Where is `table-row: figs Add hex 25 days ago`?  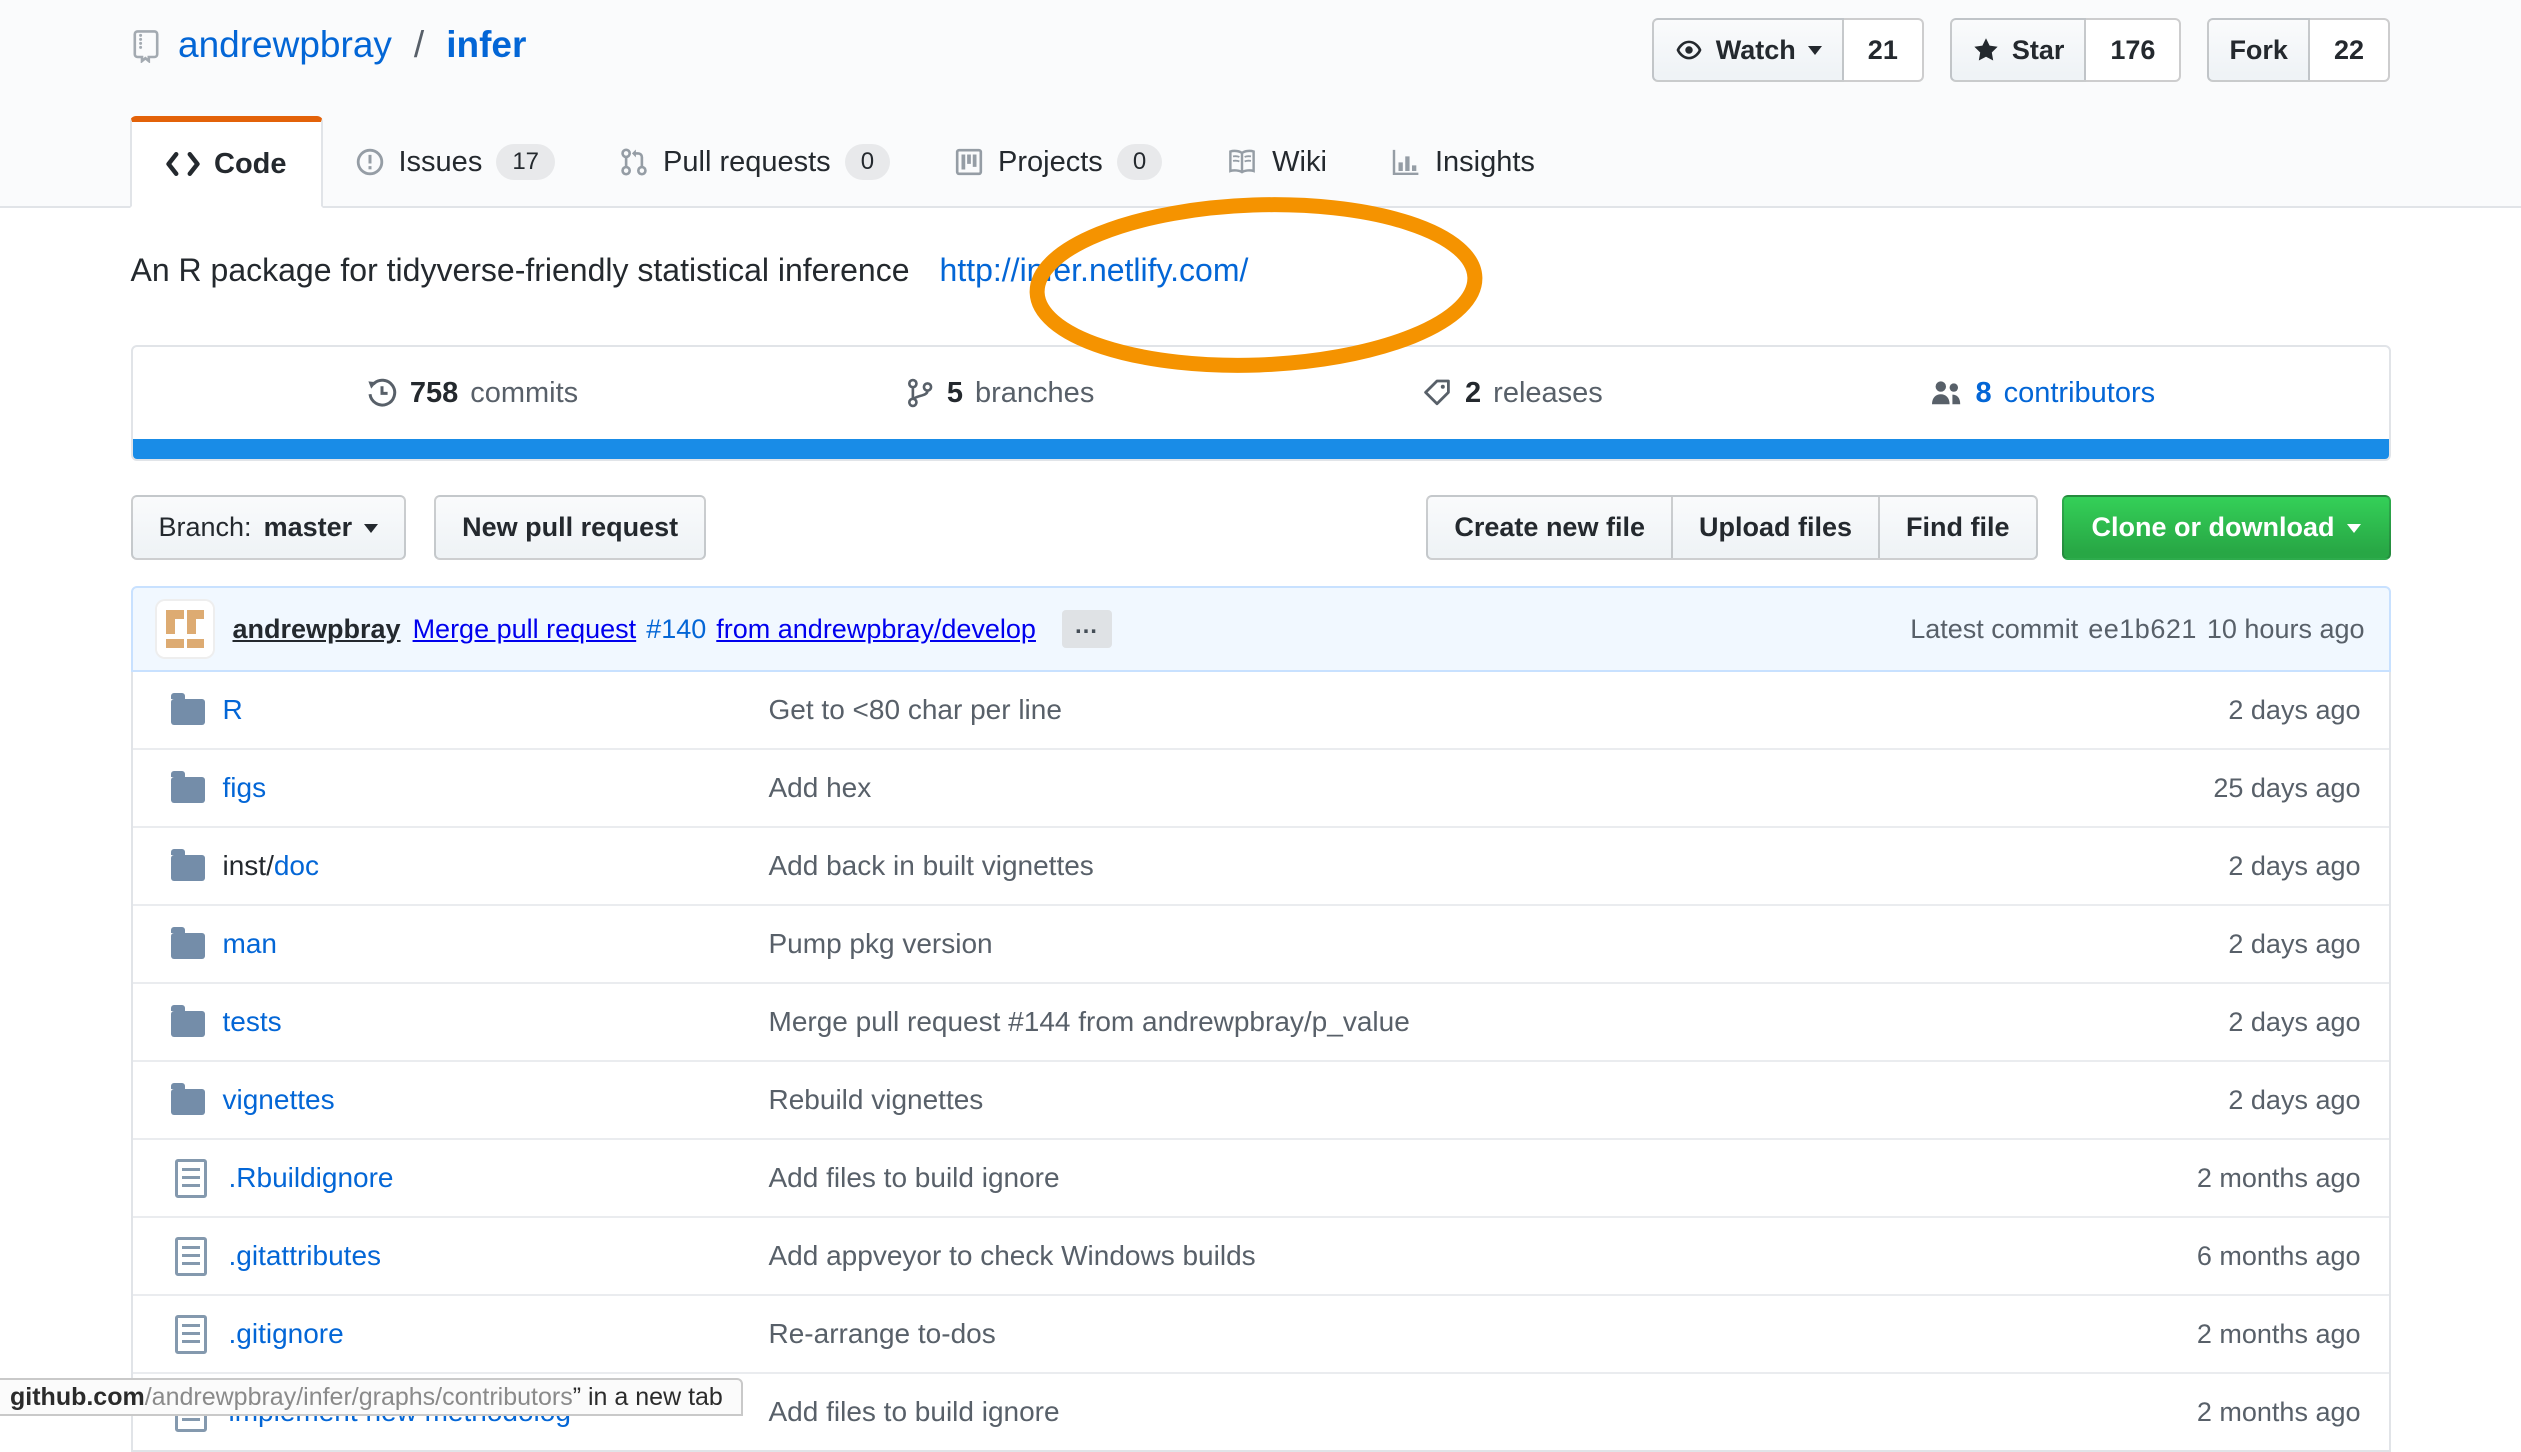
table-row: figs Add hex 25 days ago is located at coordinates (1260, 787).